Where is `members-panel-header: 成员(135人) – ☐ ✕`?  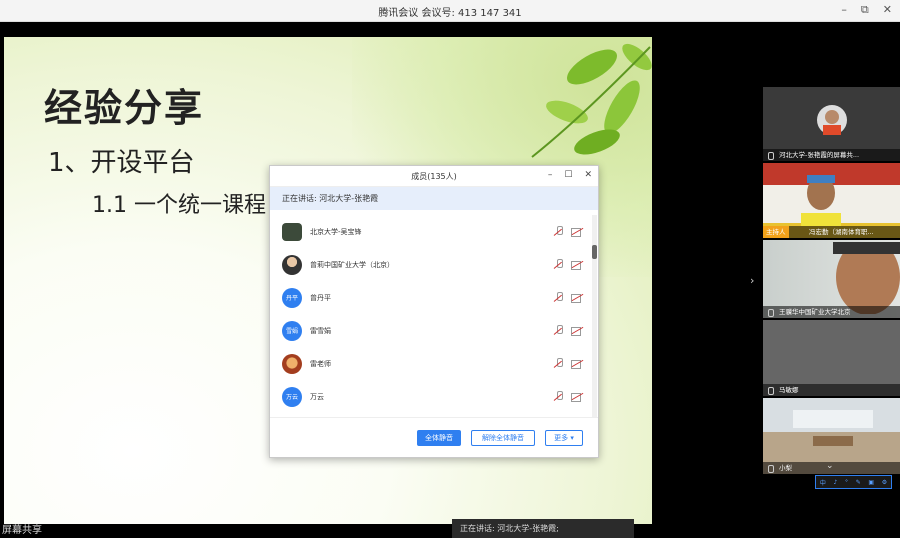 members-panel-header: 成员(135人) – ☐ ✕ is located at coordinates (434, 176).